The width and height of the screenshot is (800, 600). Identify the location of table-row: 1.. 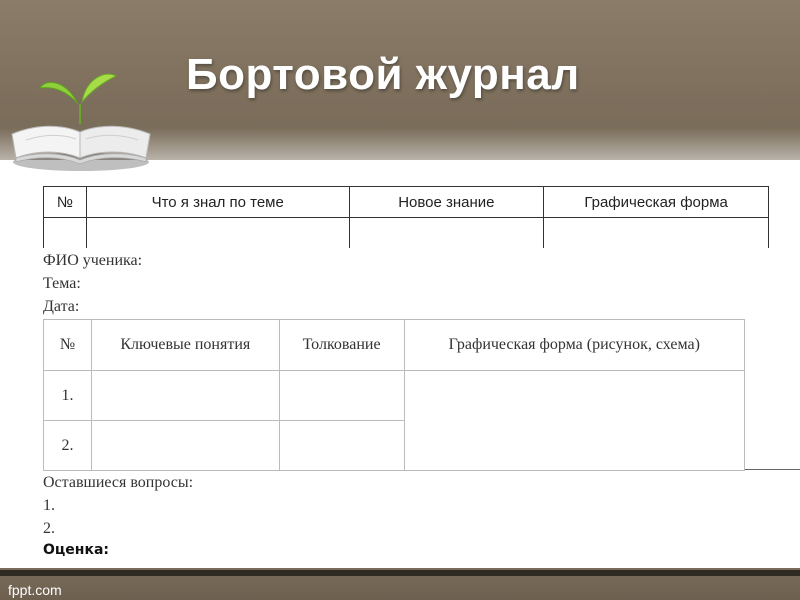
(394, 420).